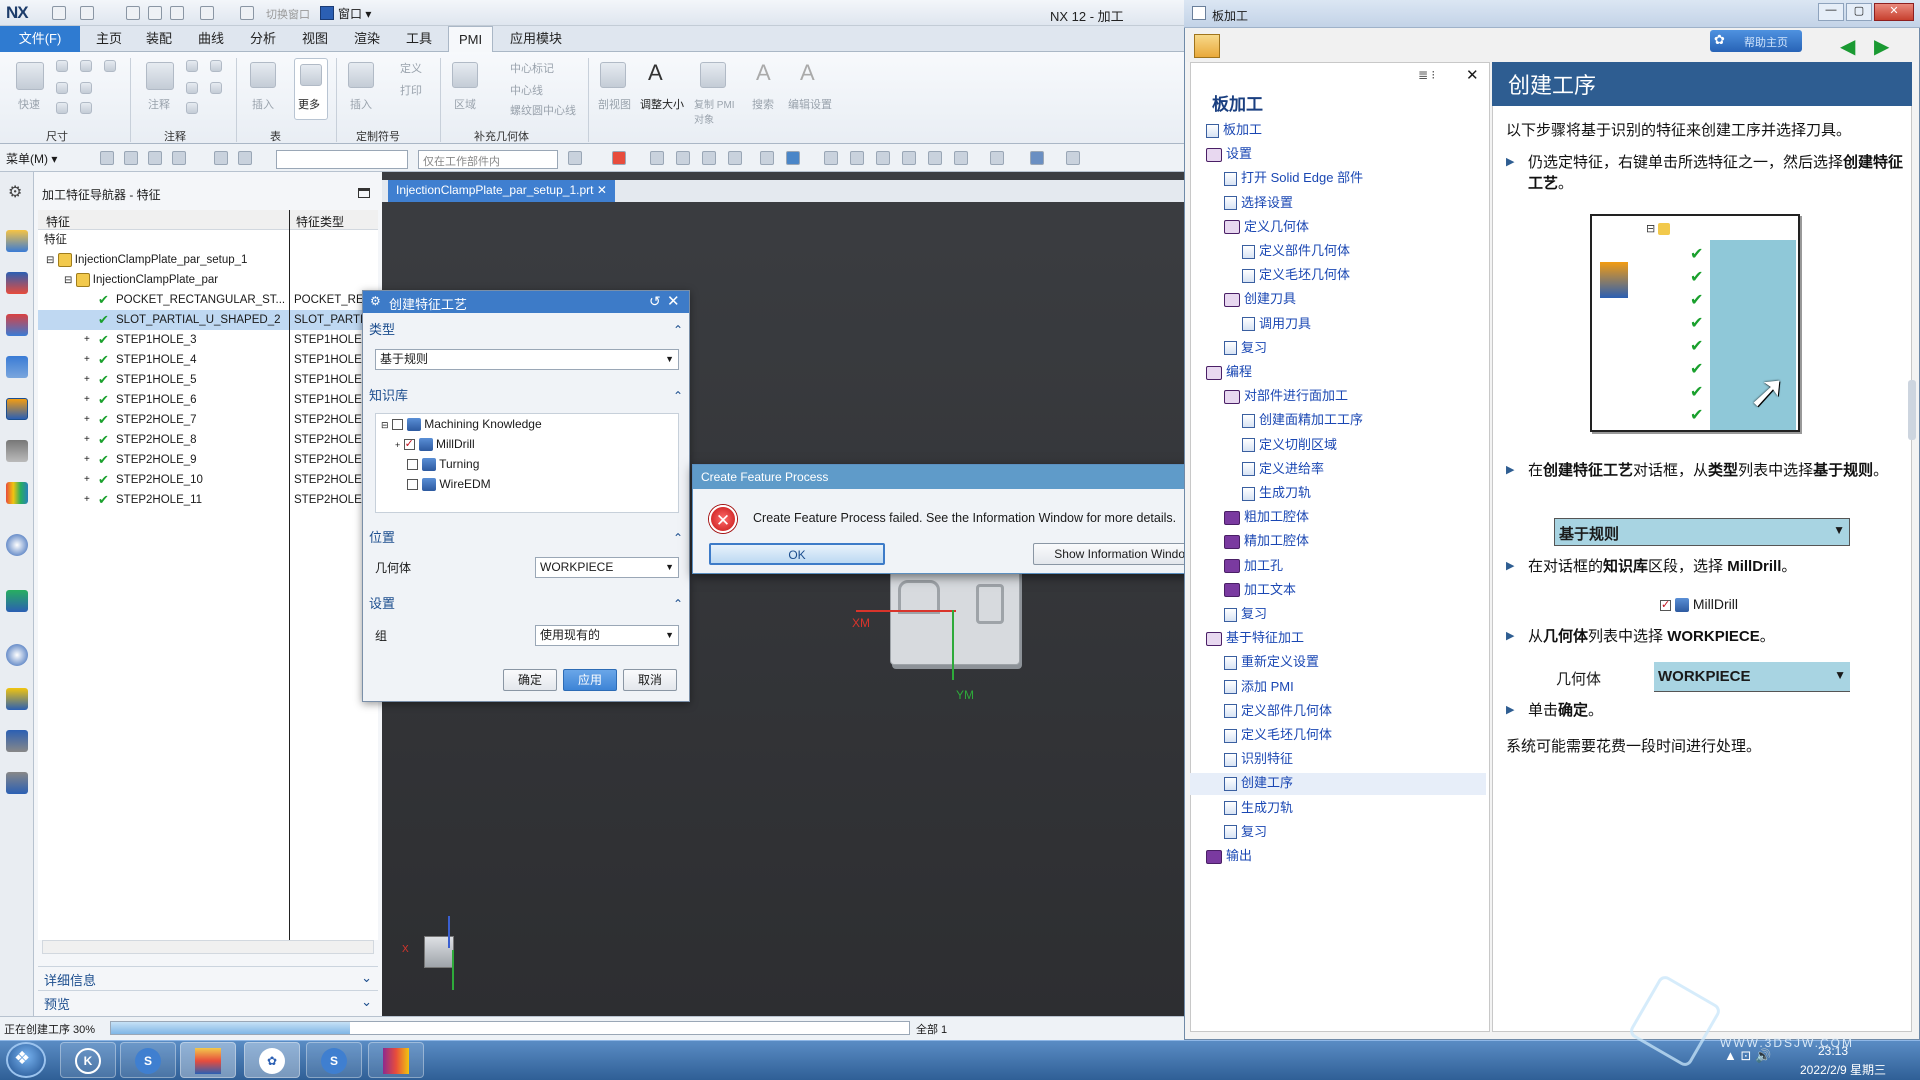  I want to click on tab-tools: 工具, so click(419, 39).